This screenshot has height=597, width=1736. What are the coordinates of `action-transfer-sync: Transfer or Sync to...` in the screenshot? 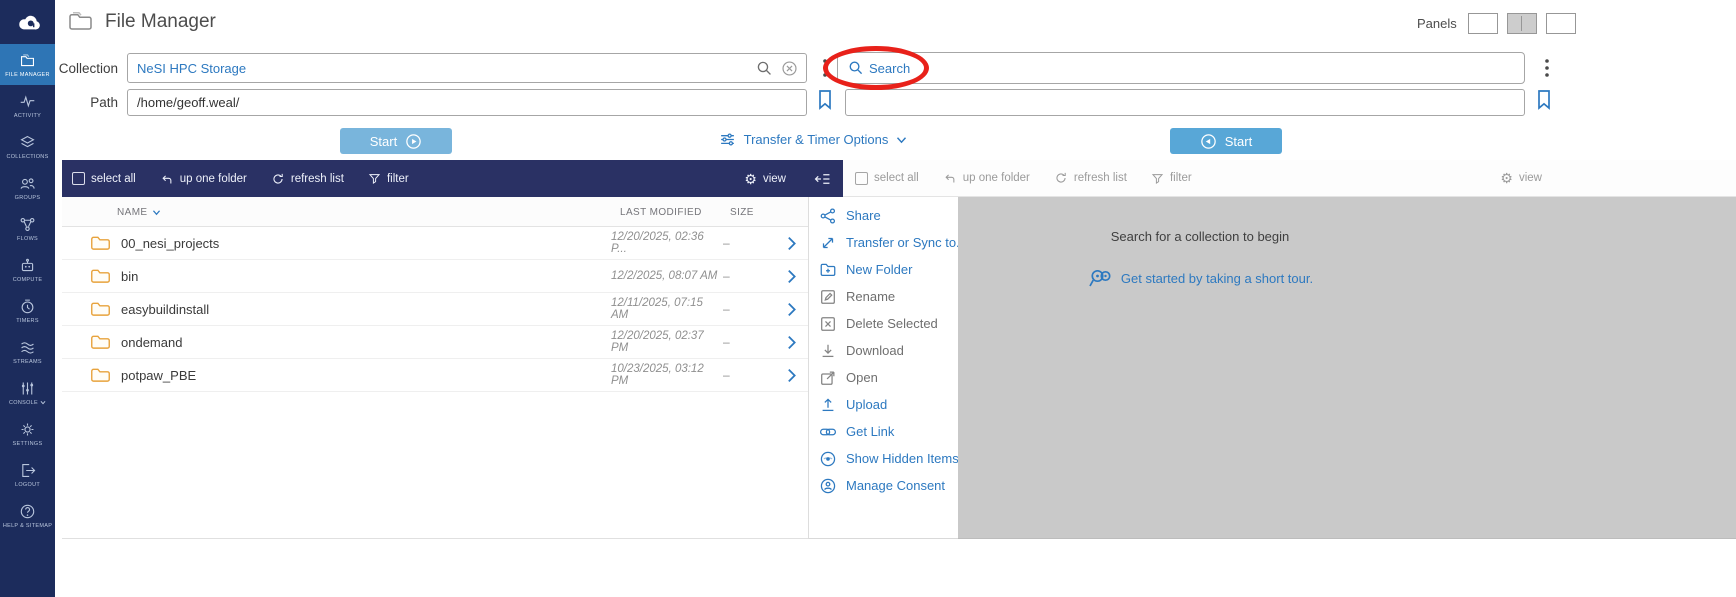 It's located at (888, 242).